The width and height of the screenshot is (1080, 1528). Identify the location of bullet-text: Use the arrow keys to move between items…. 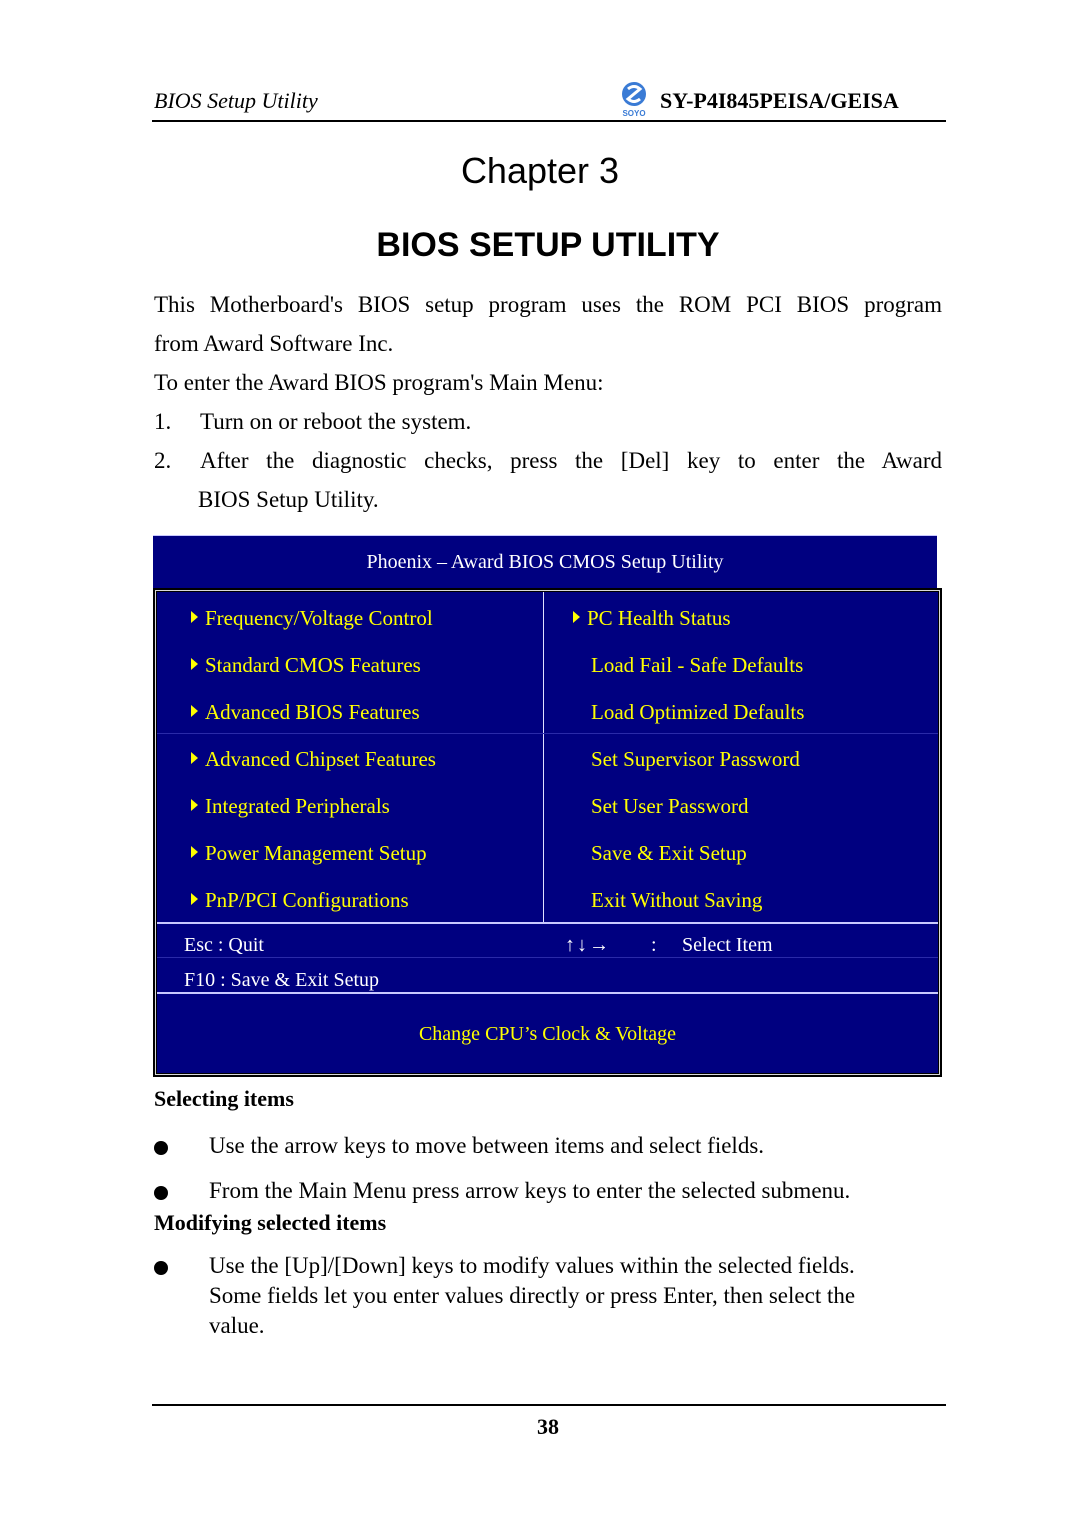
(487, 1145).